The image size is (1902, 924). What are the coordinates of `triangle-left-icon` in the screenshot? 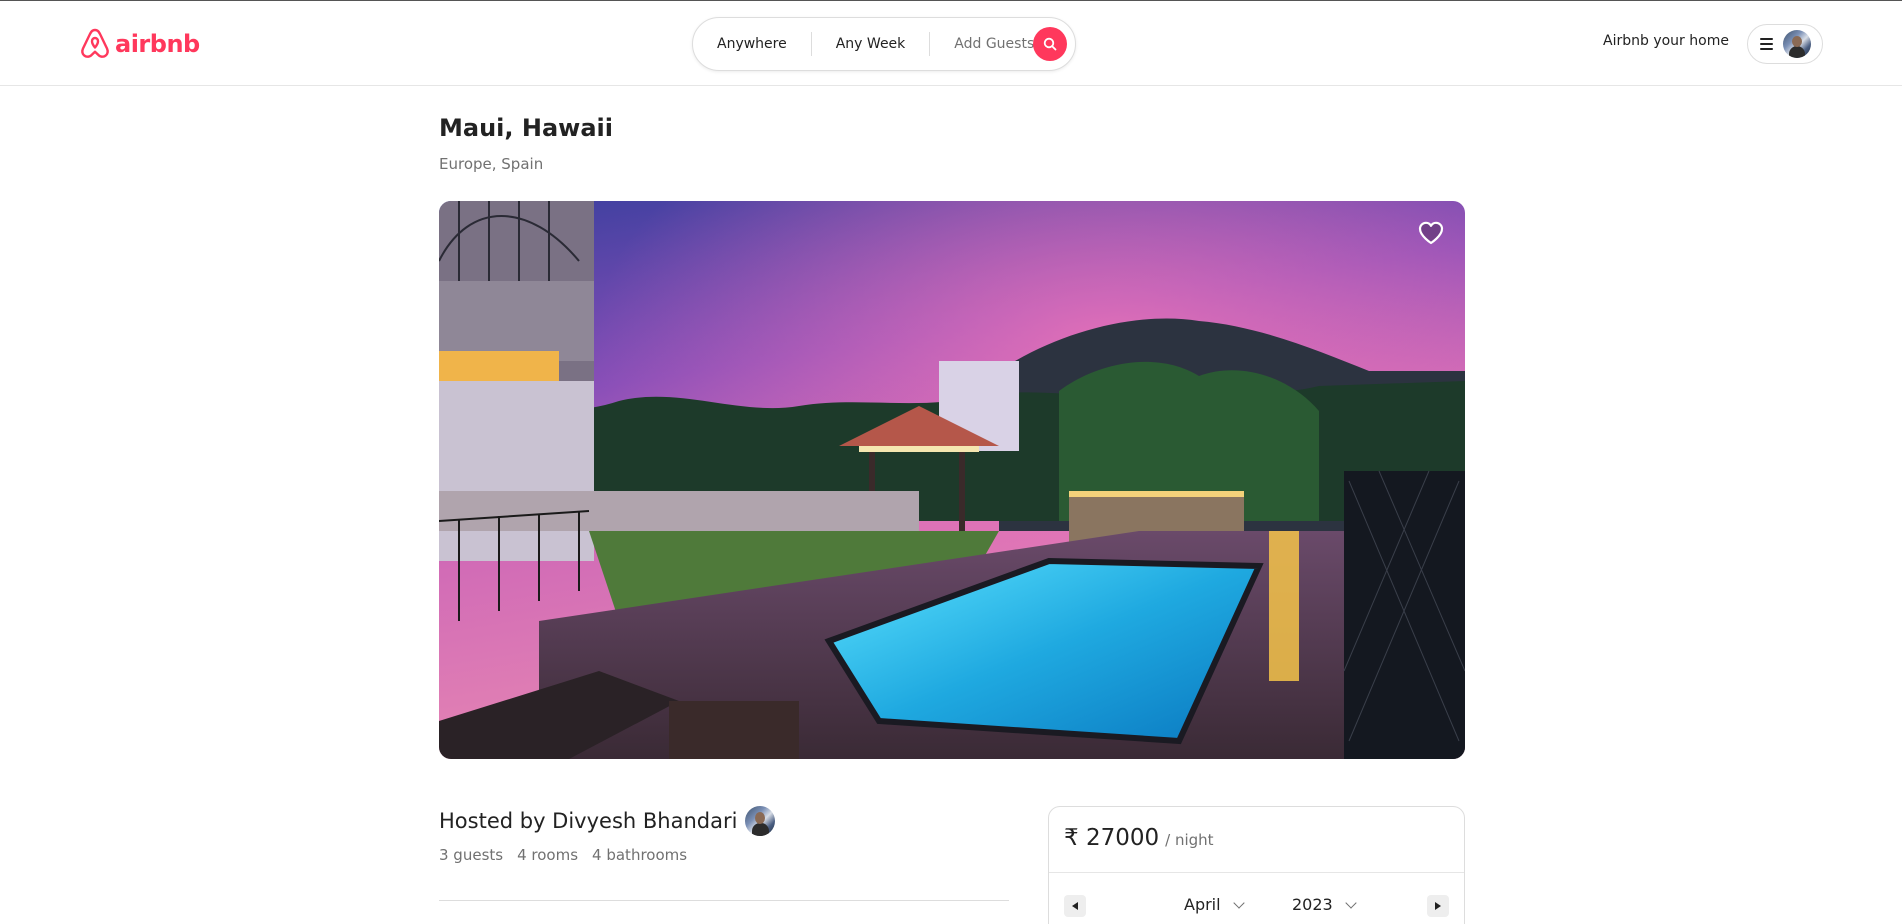 It's located at (1075, 906).